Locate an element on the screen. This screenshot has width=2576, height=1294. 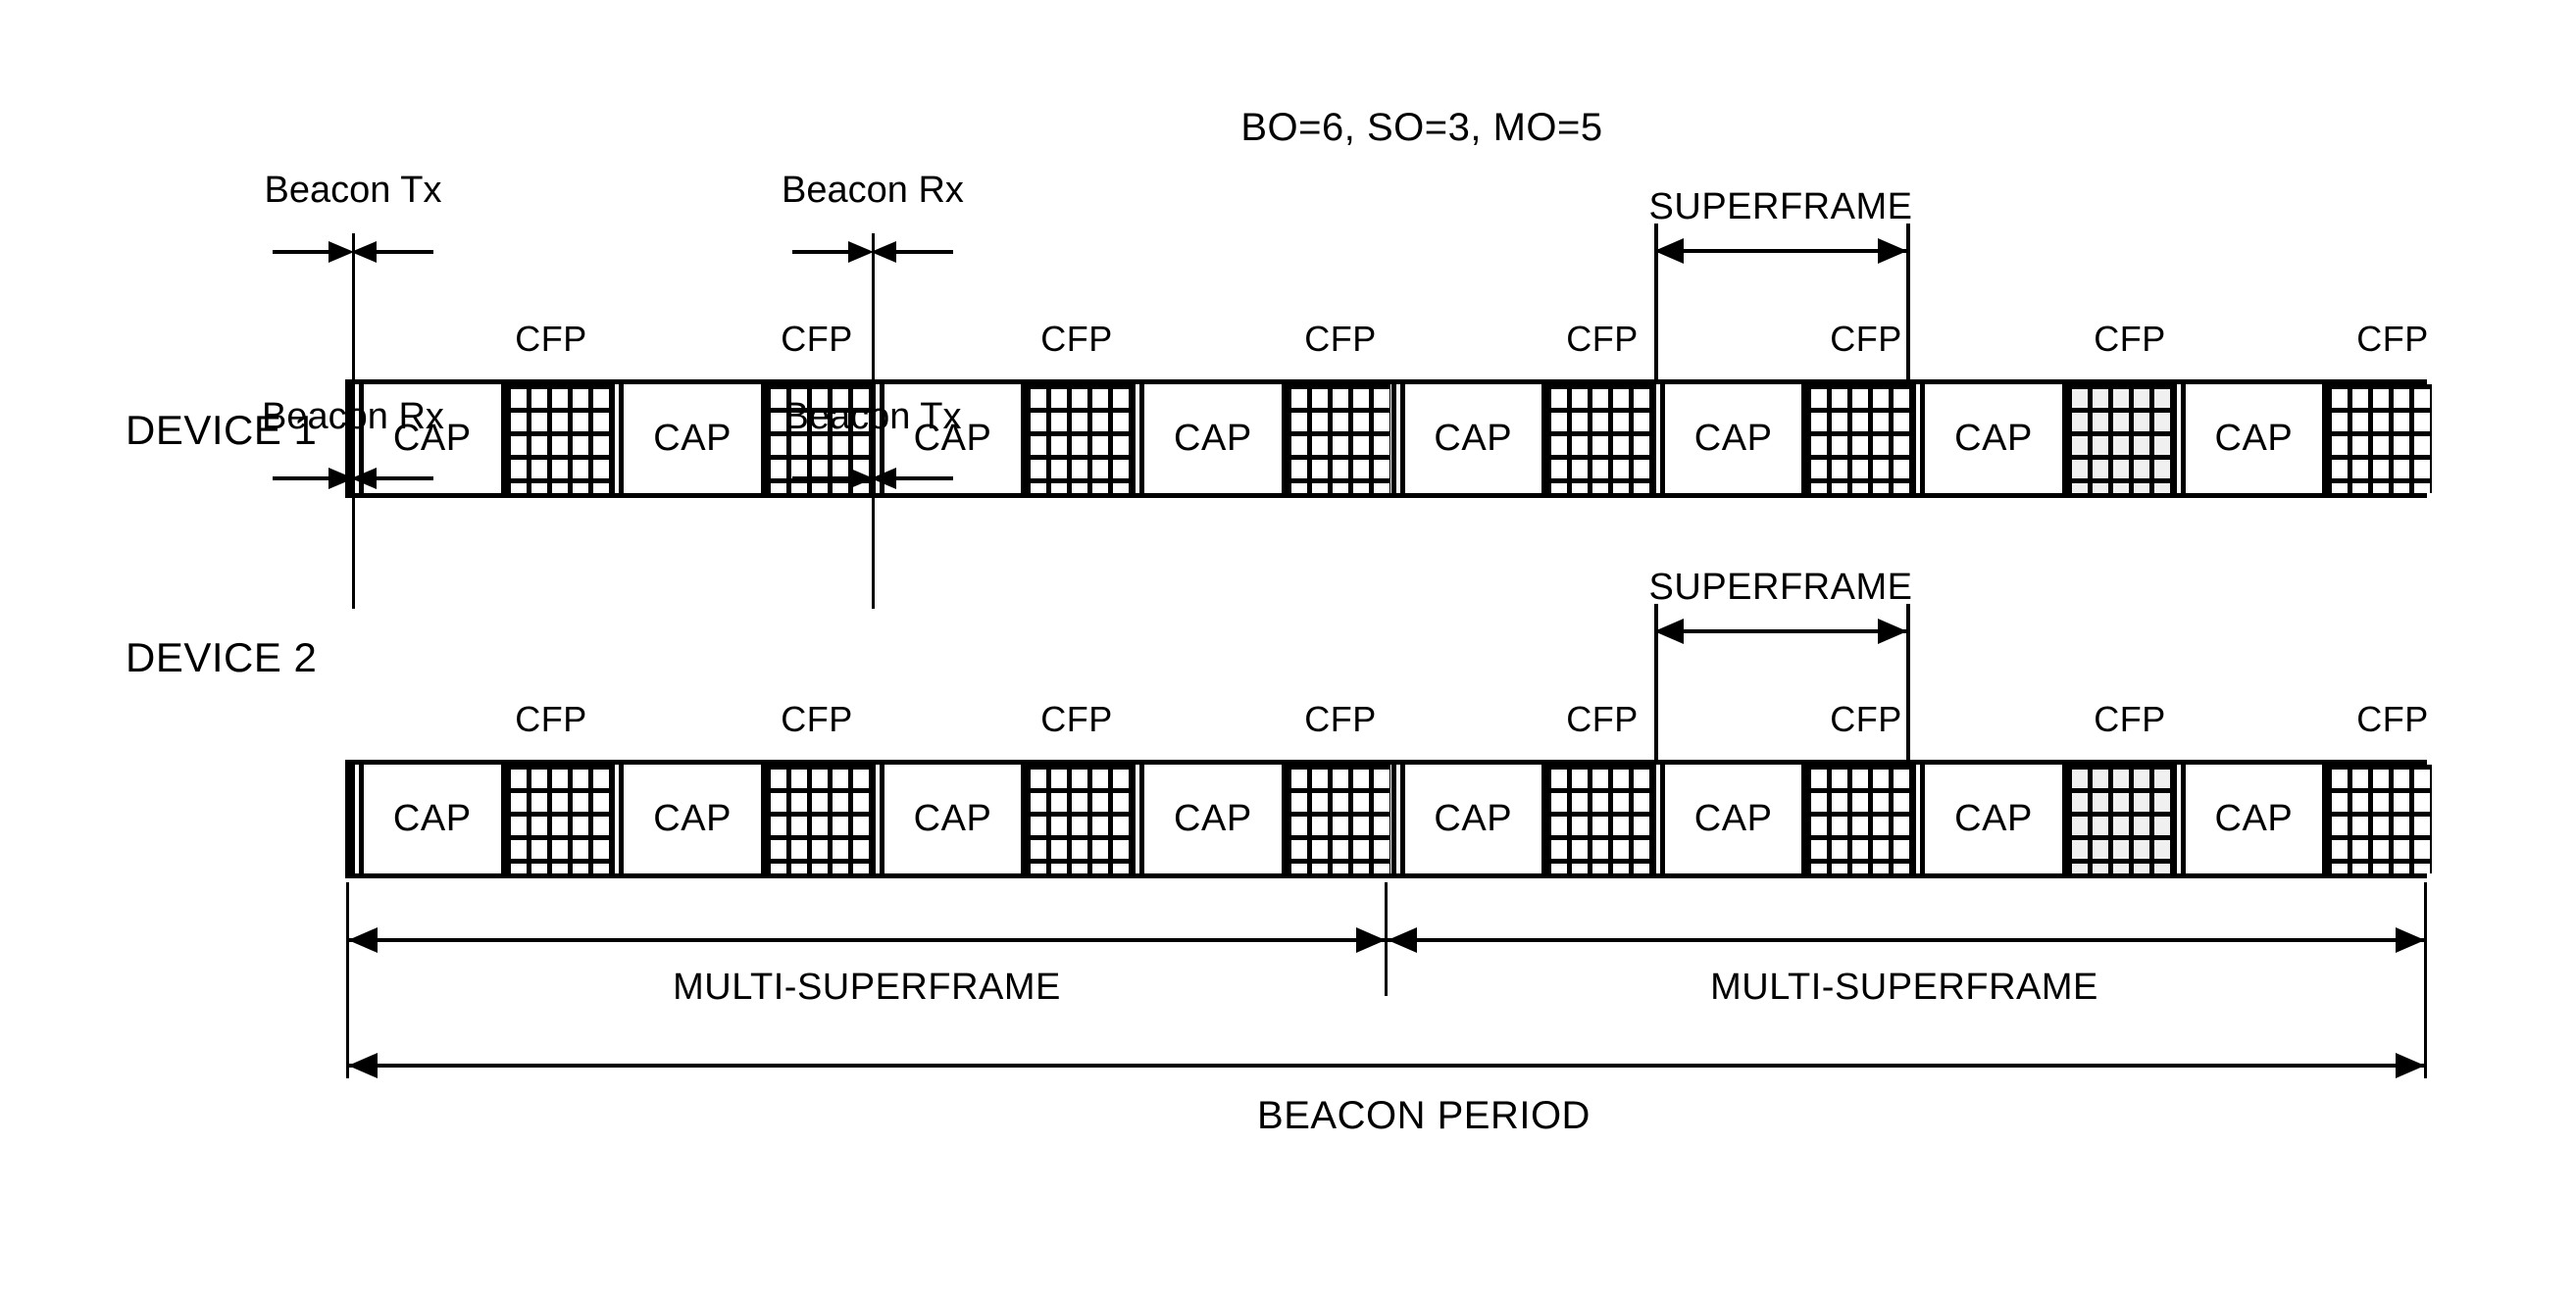
cfp-caption-2-6: CFP is located at coordinates (1866, 719).